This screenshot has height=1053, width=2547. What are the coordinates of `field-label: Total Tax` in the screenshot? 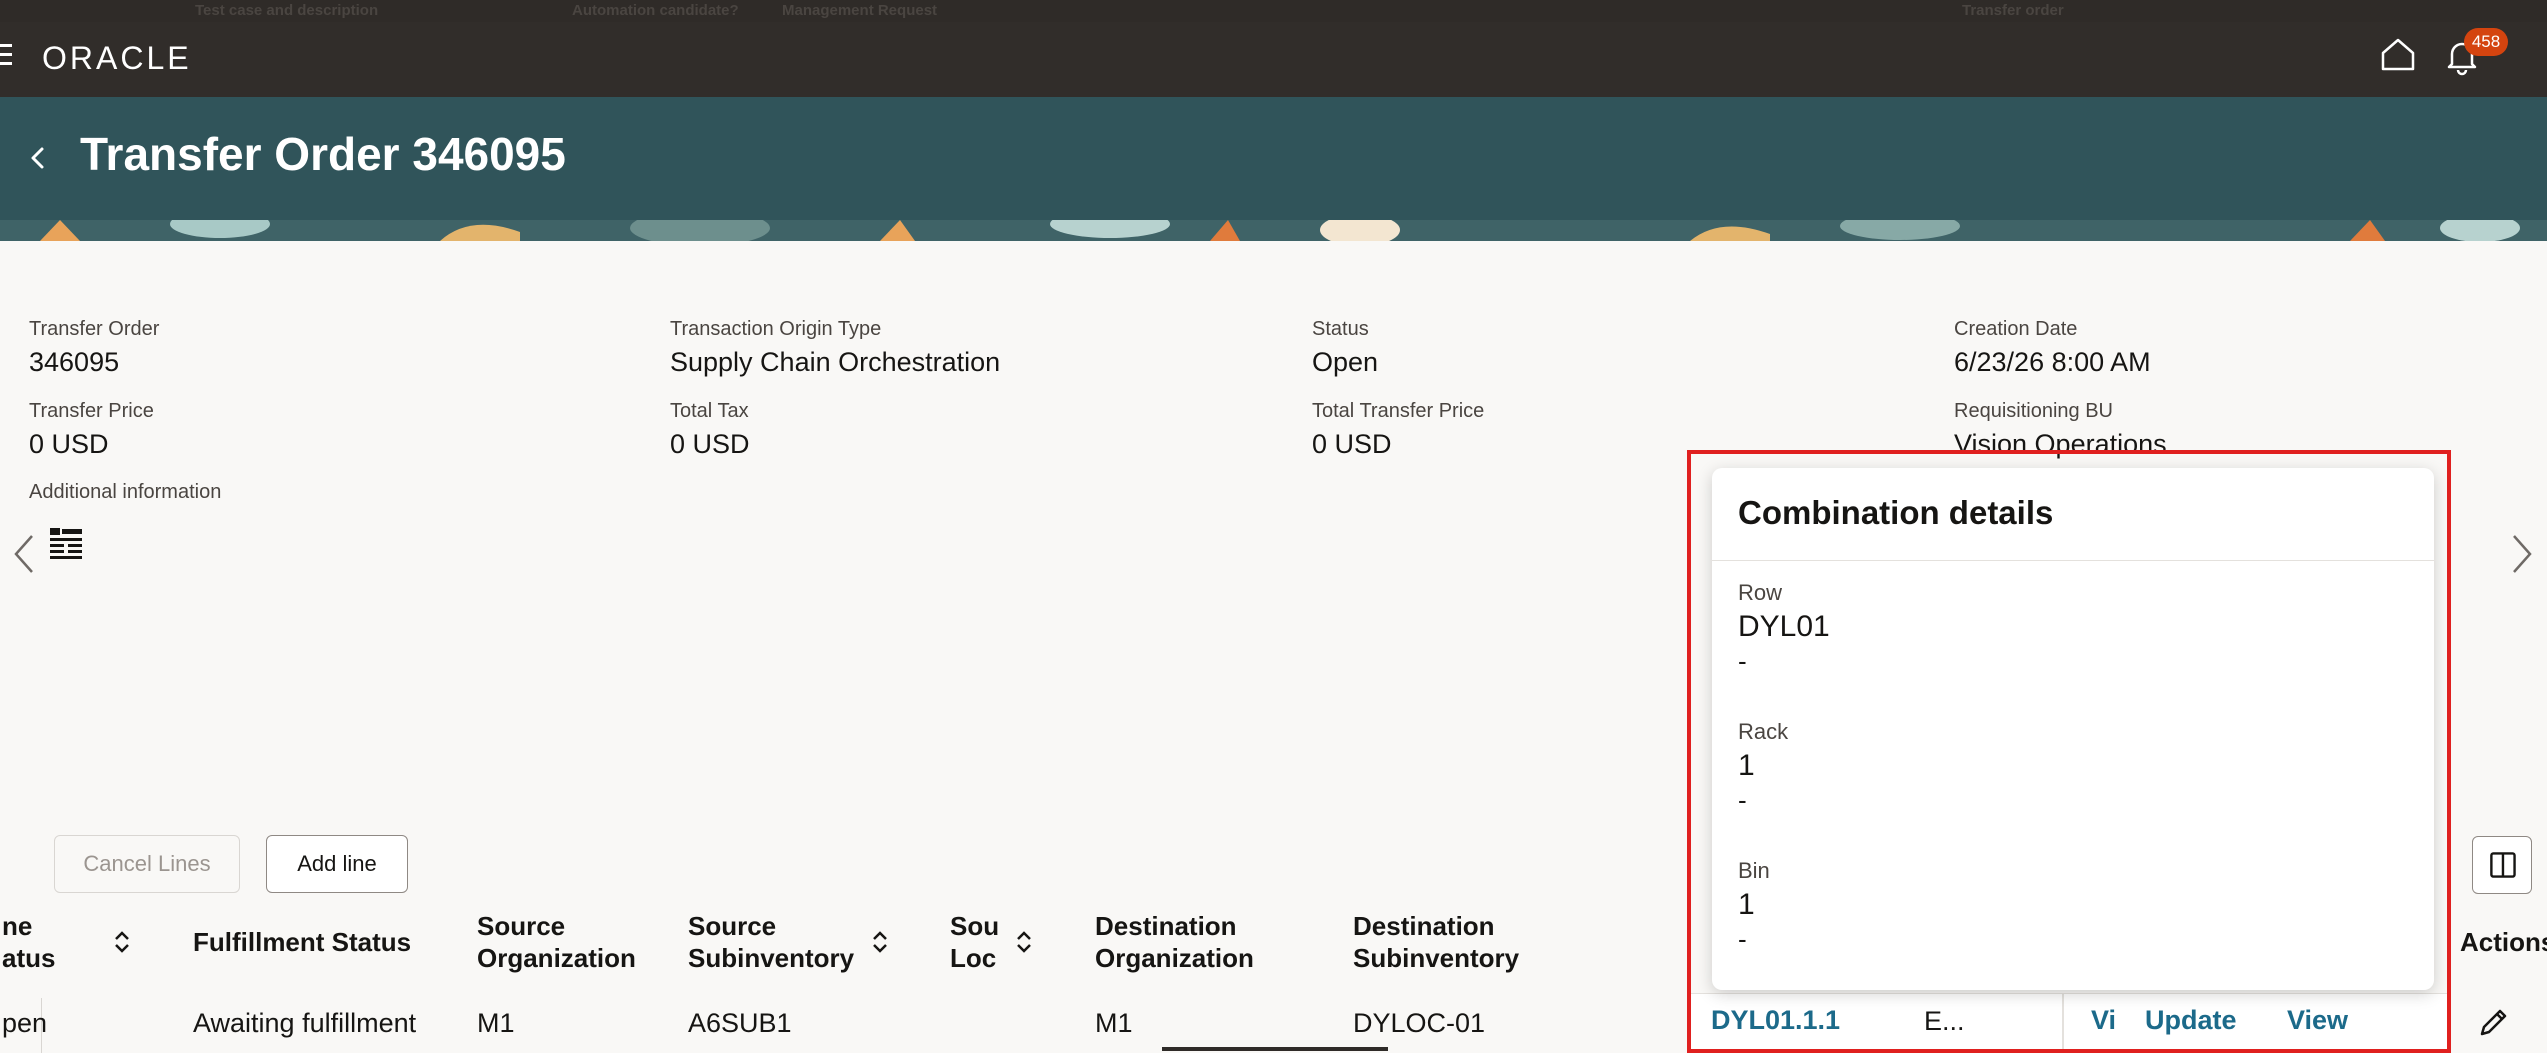 It's located at (709, 411).